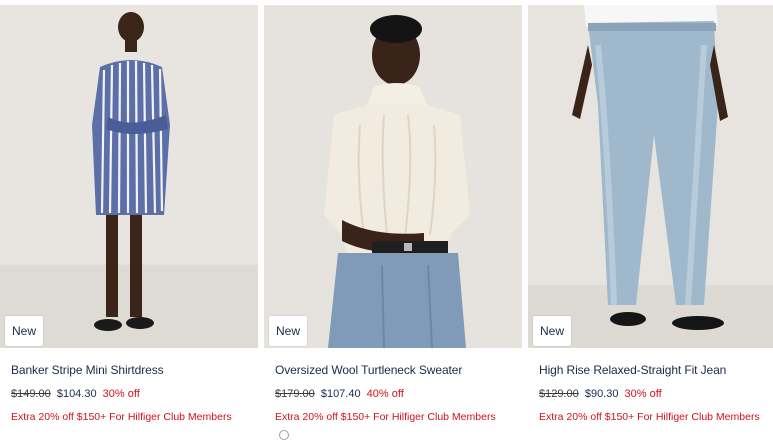 This screenshot has width=773, height=440. Describe the element at coordinates (632, 370) in the screenshot. I see `product-name: High Rise Relaxed-Straight Fit Jean` at that location.